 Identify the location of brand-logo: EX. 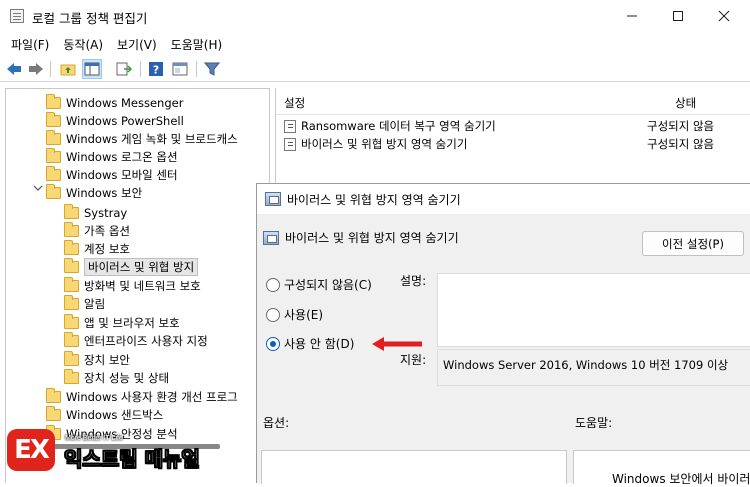
(31, 450).